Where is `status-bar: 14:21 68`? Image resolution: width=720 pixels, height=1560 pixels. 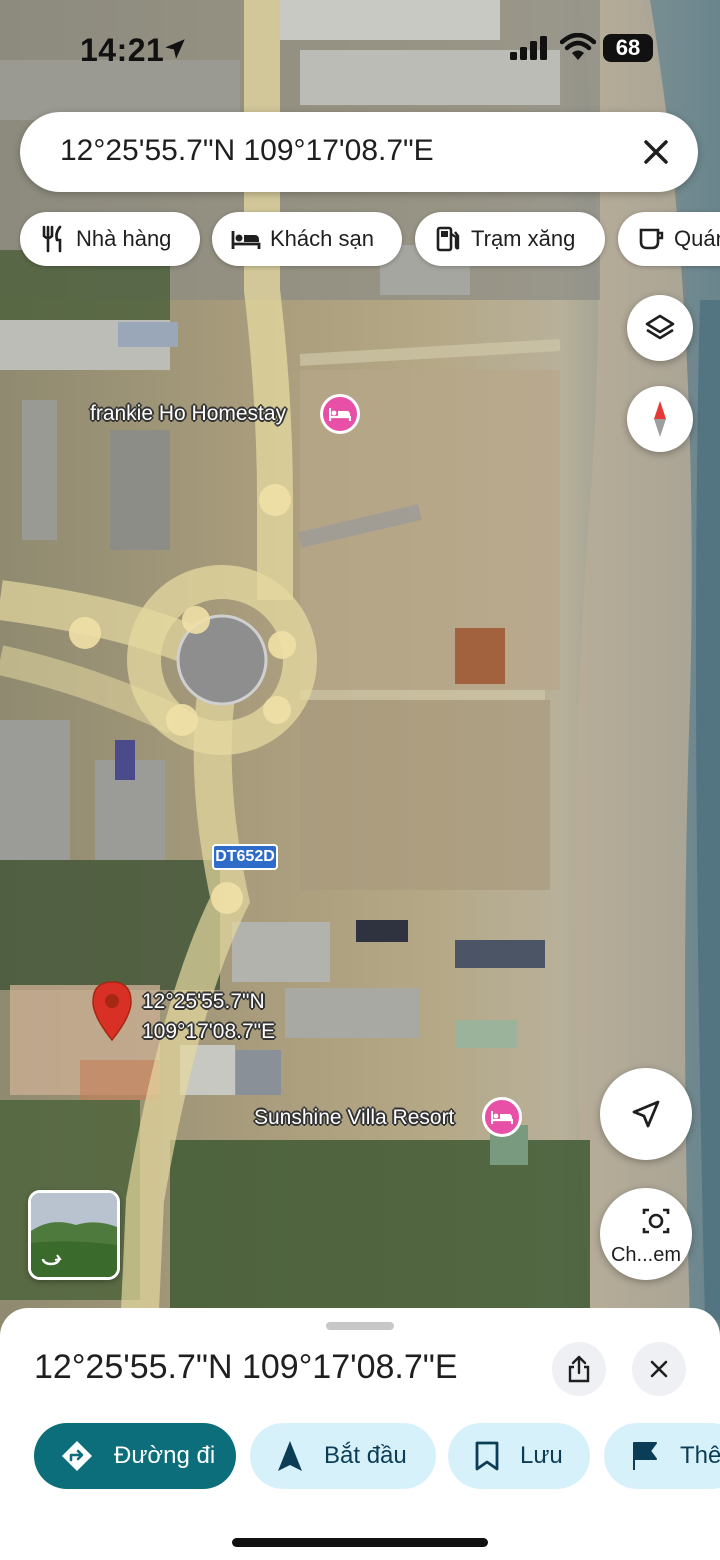 status-bar: 14:21 68 is located at coordinates (360, 50).